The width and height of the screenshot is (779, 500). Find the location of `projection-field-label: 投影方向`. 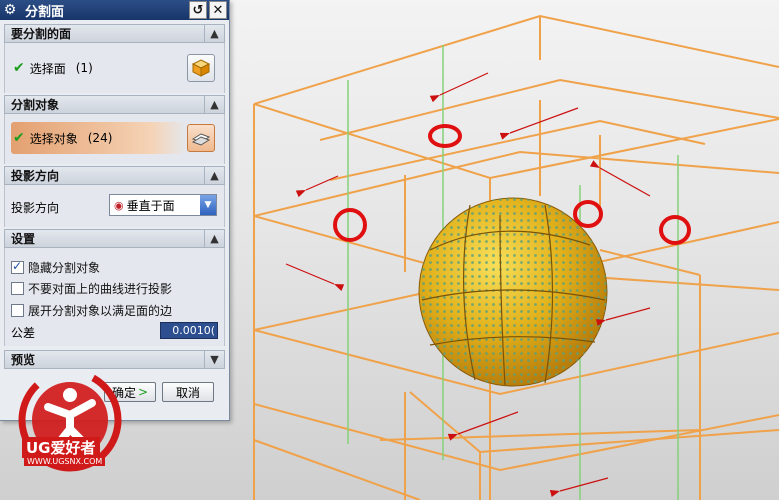

projection-field-label: 投影方向 is located at coordinates (35, 208).